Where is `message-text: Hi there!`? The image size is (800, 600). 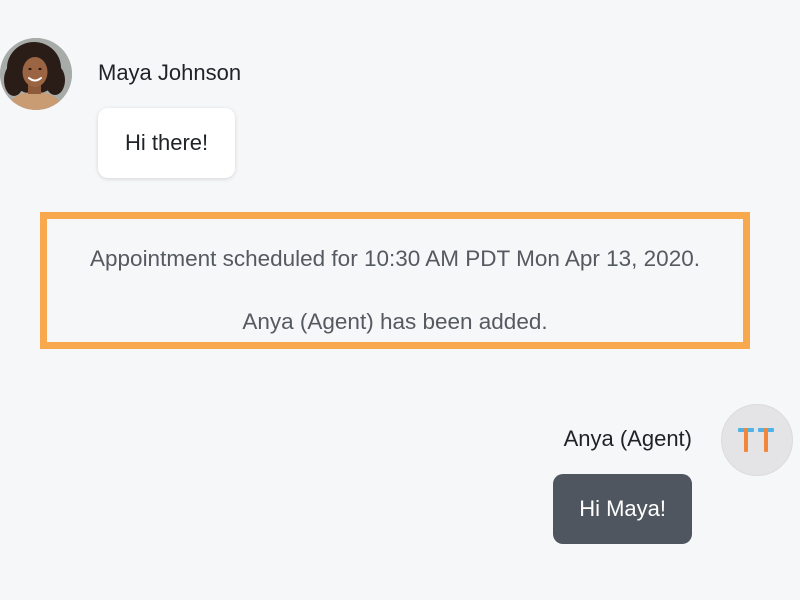 message-text: Hi there! is located at coordinates (167, 142).